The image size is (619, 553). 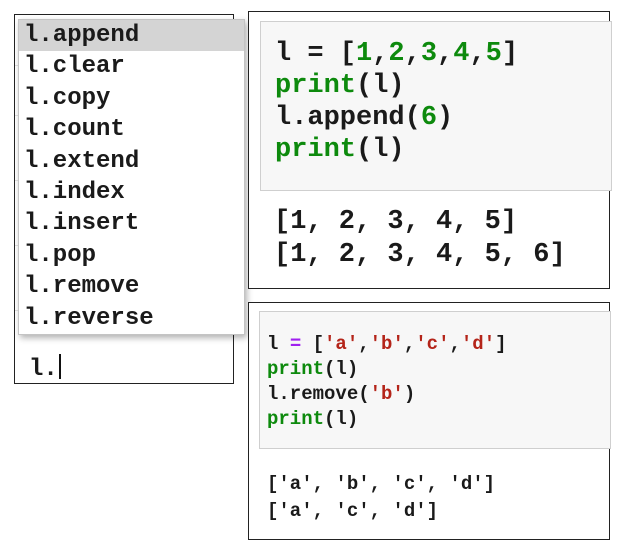 I want to click on number-literal: 6, so click(x=429, y=118).